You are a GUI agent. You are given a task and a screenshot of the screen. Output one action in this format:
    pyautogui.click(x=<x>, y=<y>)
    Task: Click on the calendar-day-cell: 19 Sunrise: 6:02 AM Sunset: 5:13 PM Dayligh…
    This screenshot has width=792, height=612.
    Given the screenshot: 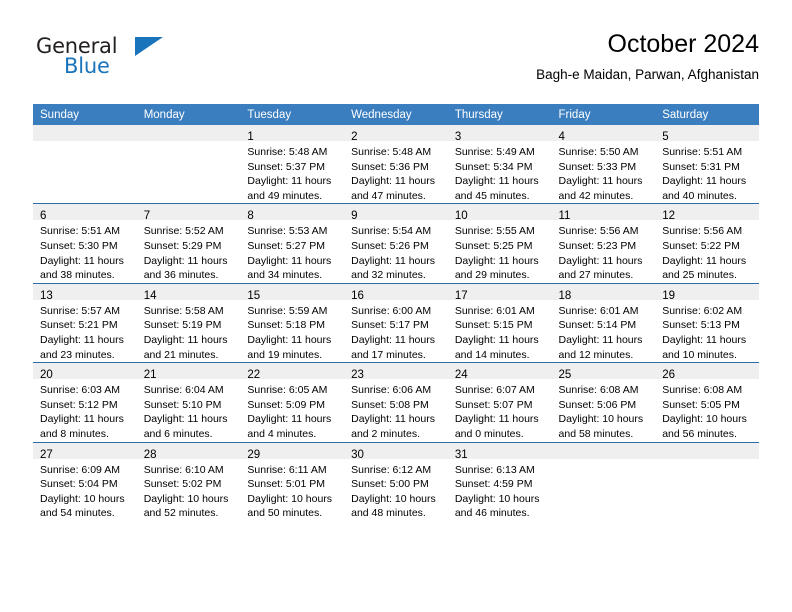 What is the action you would take?
    pyautogui.click(x=707, y=322)
    